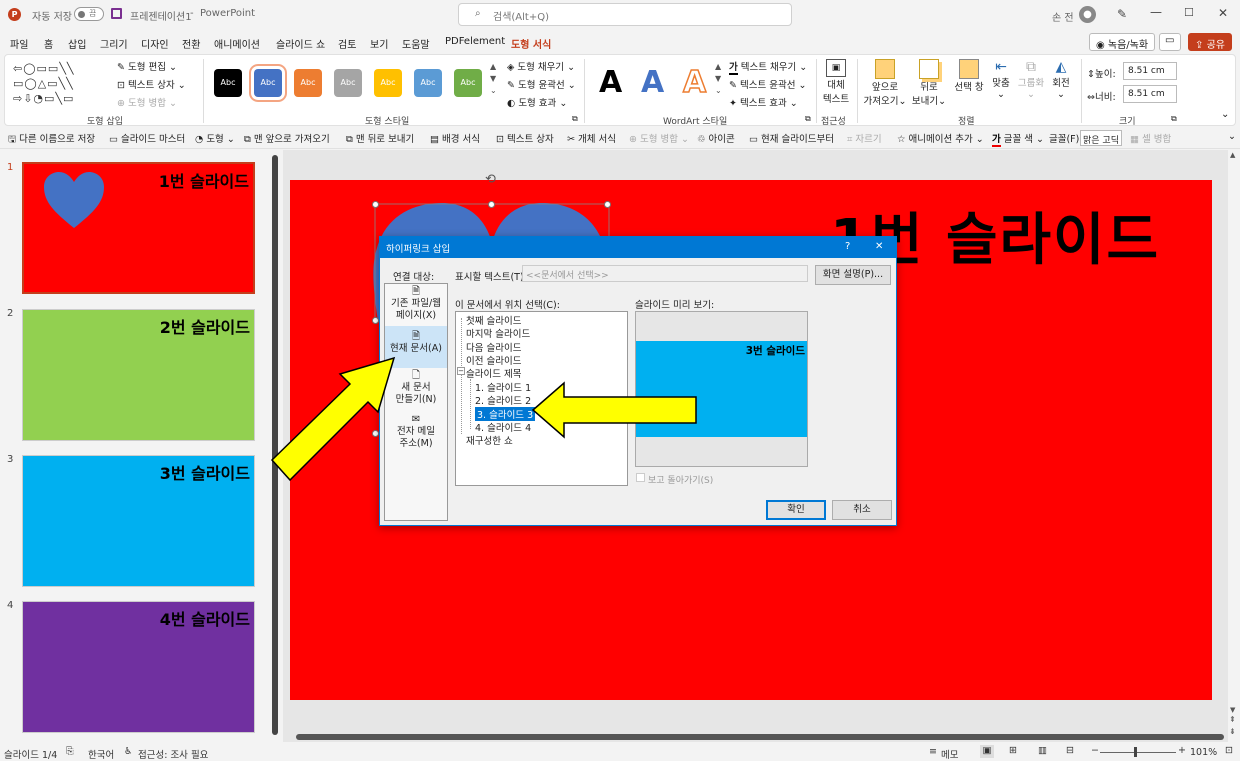  Describe the element at coordinates (147, 66) in the screenshot. I see `edit-shape-button: ✎ 도형 편집 ⌄` at that location.